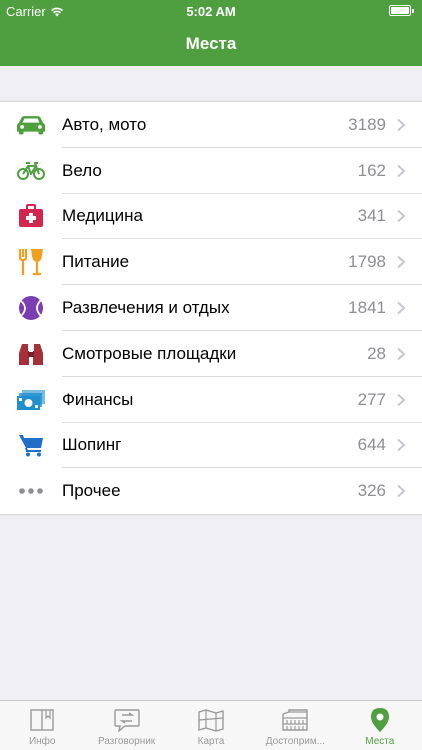 This screenshot has height=750, width=422. I want to click on category-count: 644, so click(371, 445).